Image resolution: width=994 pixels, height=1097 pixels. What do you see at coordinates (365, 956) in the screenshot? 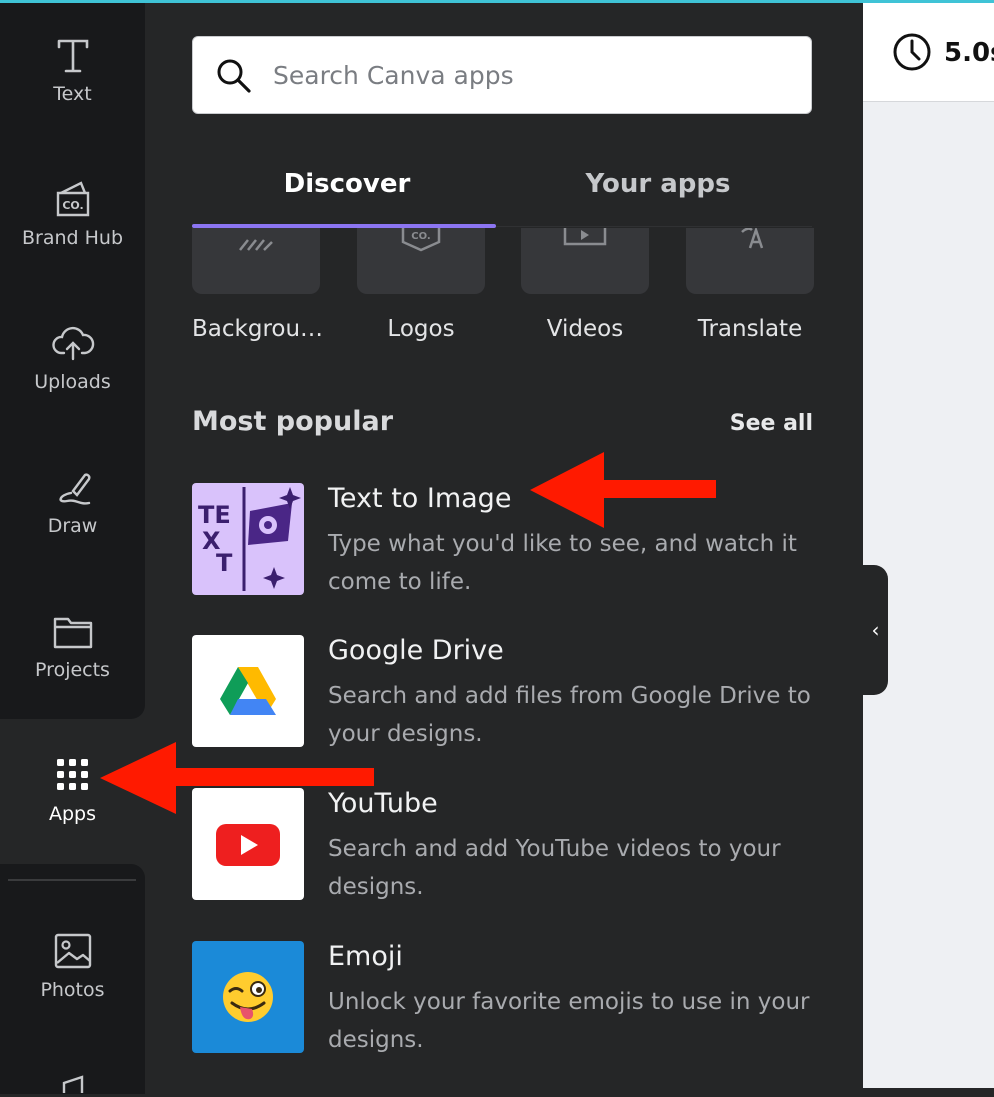
I see `app-title: Emoji` at bounding box center [365, 956].